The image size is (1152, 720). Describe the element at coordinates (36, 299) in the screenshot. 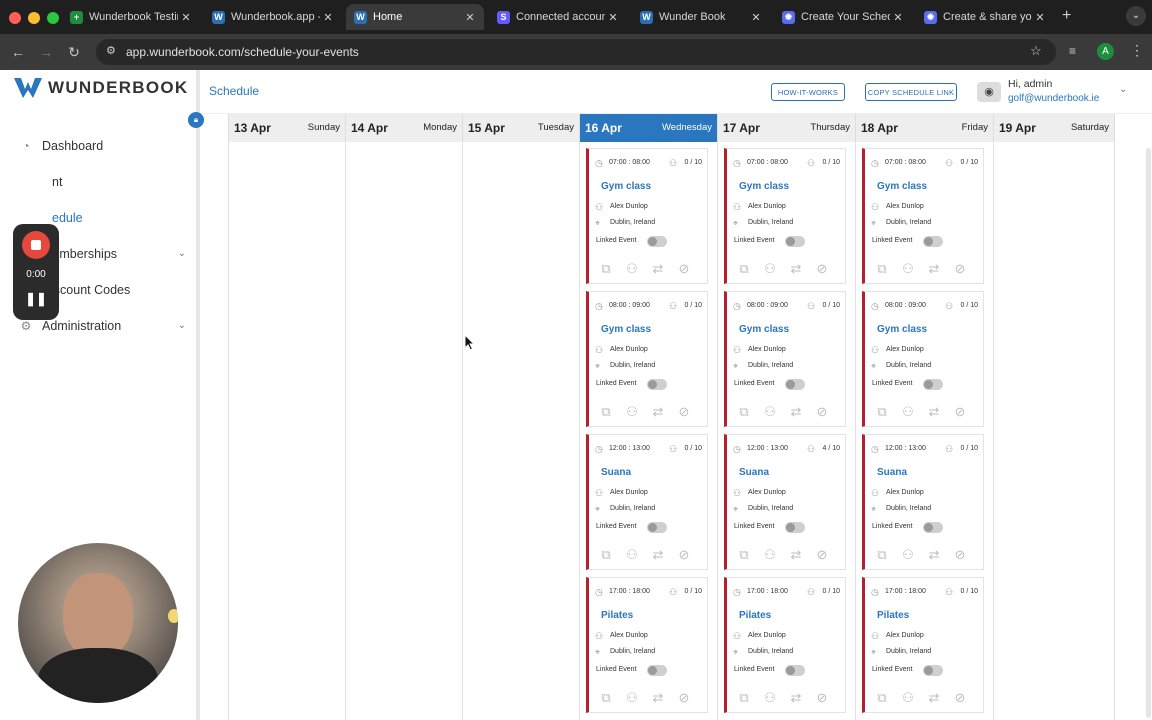

I see `pause-icon: ❚❚` at that location.